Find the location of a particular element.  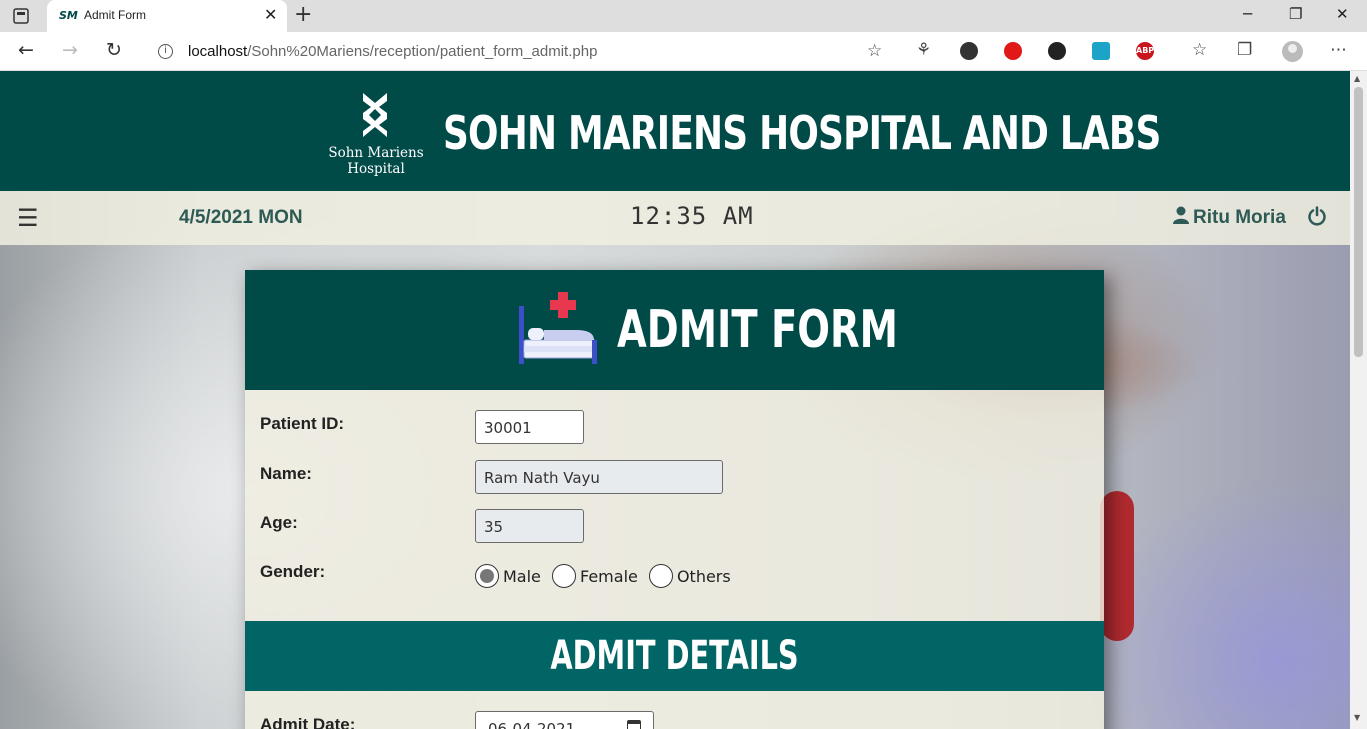

gender-male-label: Male is located at coordinates (522, 576).